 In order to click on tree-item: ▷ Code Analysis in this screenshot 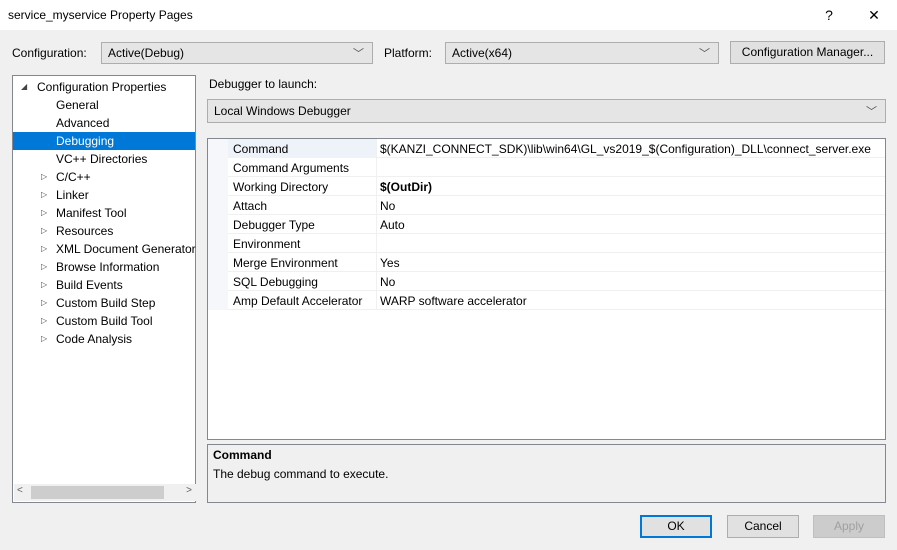, I will do `click(104, 339)`.